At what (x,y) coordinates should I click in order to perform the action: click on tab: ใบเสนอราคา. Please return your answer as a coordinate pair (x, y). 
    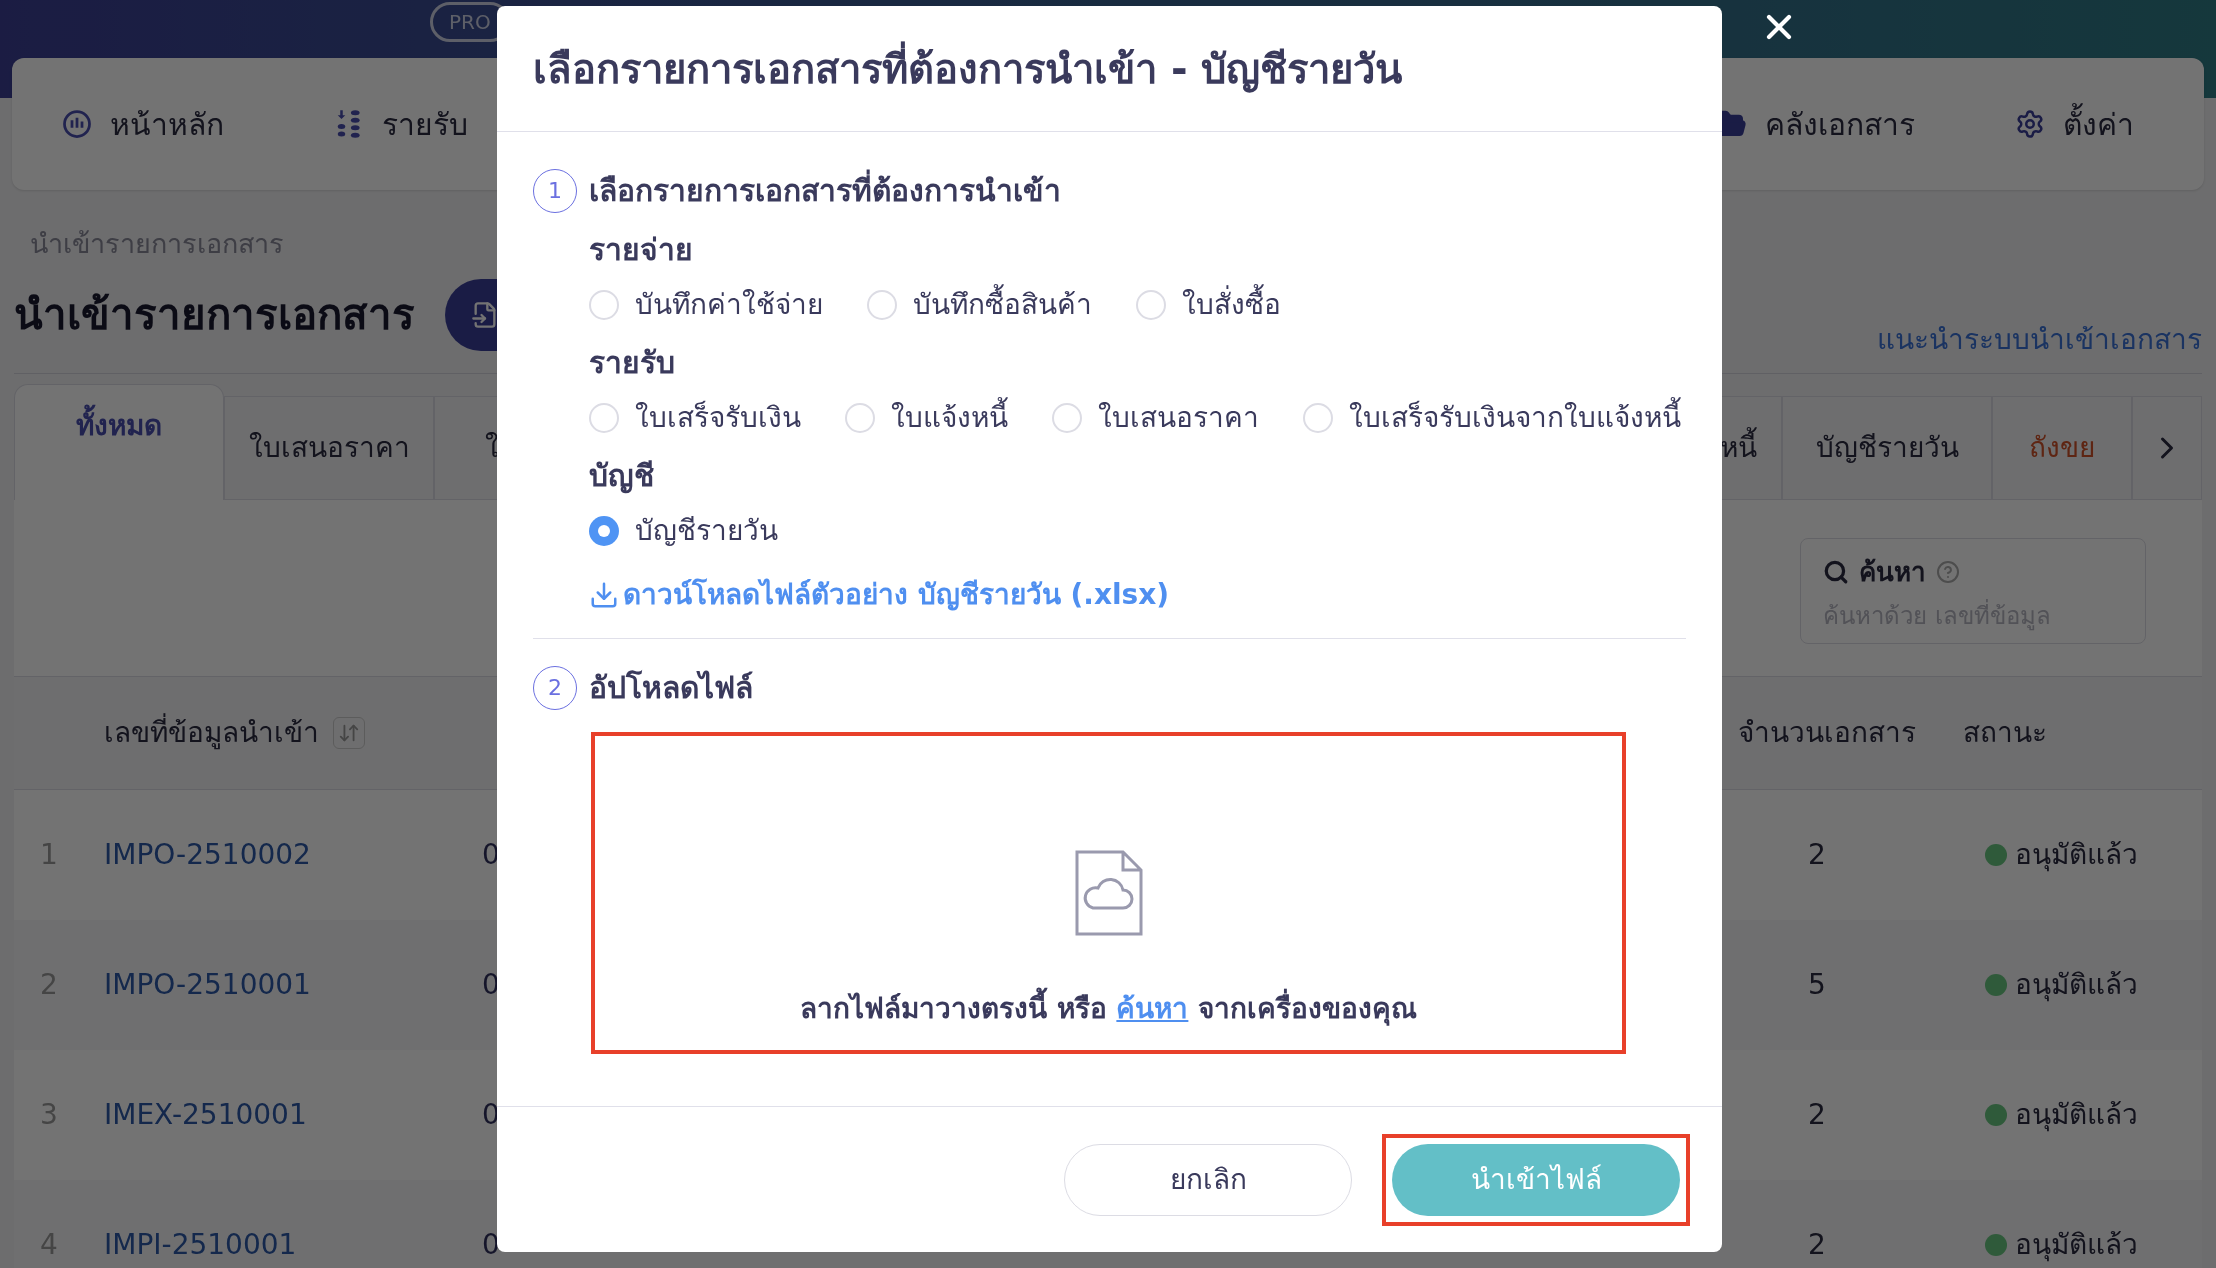
    Looking at the image, I should click on (329, 447).